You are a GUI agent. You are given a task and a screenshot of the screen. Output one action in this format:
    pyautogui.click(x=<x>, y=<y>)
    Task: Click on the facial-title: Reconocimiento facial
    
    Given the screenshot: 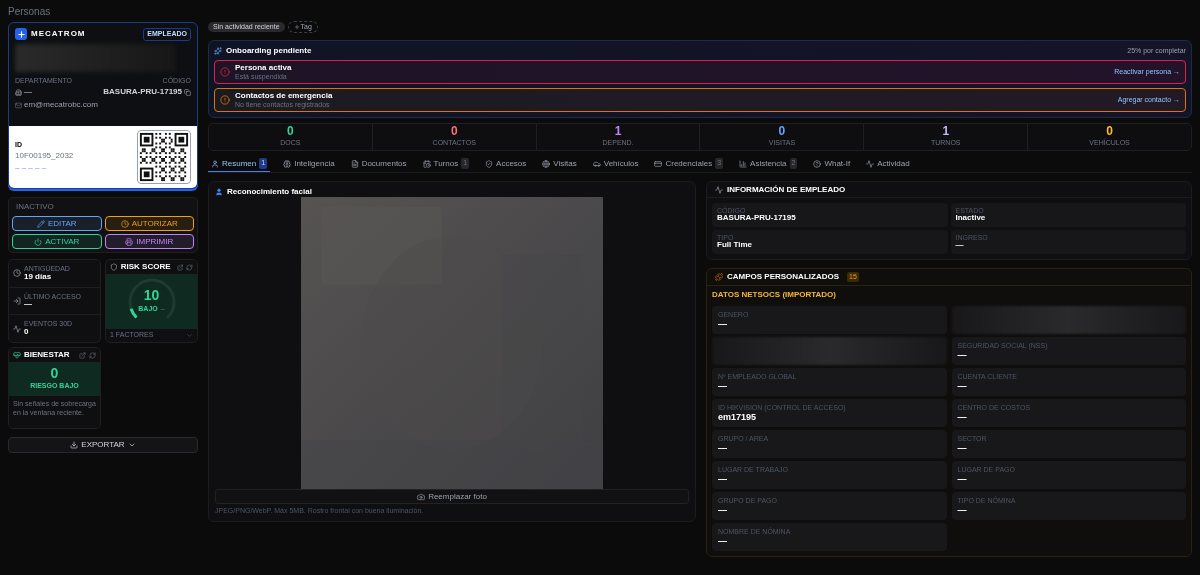 What is the action you would take?
    pyautogui.click(x=269, y=192)
    